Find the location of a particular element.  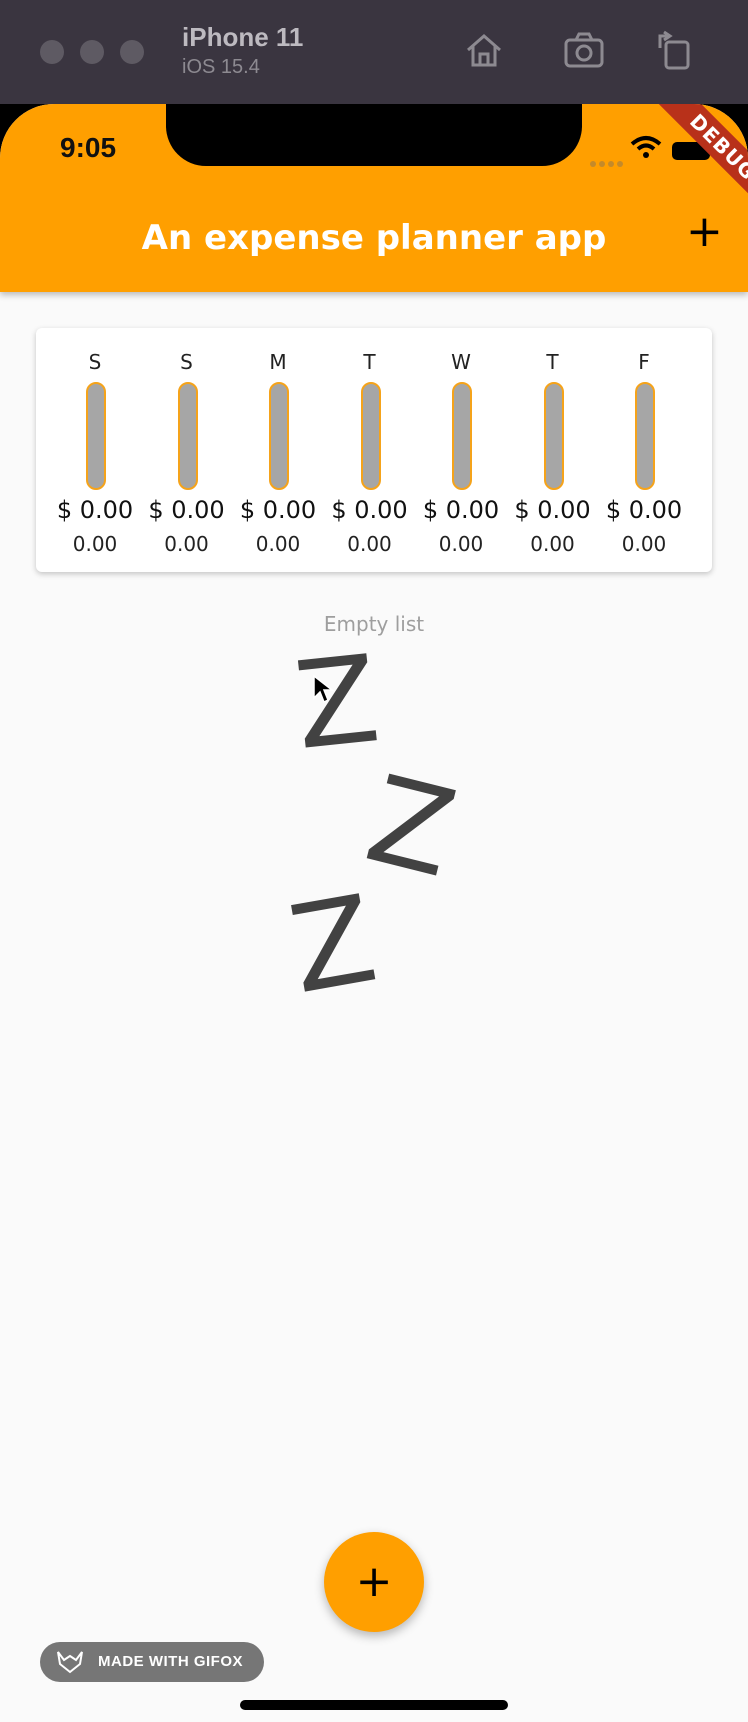

simulator-title-bar: iPhone 11 iOS 15.4 is located at coordinates (374, 52).